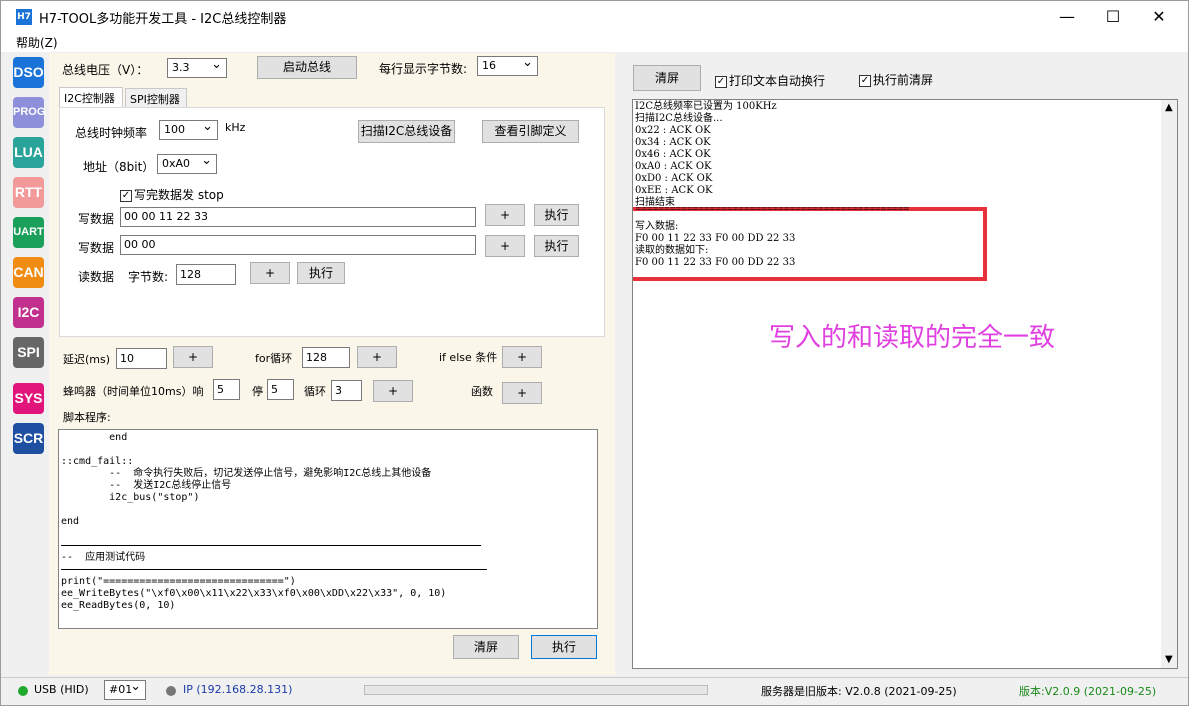 This screenshot has width=1189, height=706. What do you see at coordinates (307, 67) in the screenshot?
I see `start-bus-button: 启动总线` at bounding box center [307, 67].